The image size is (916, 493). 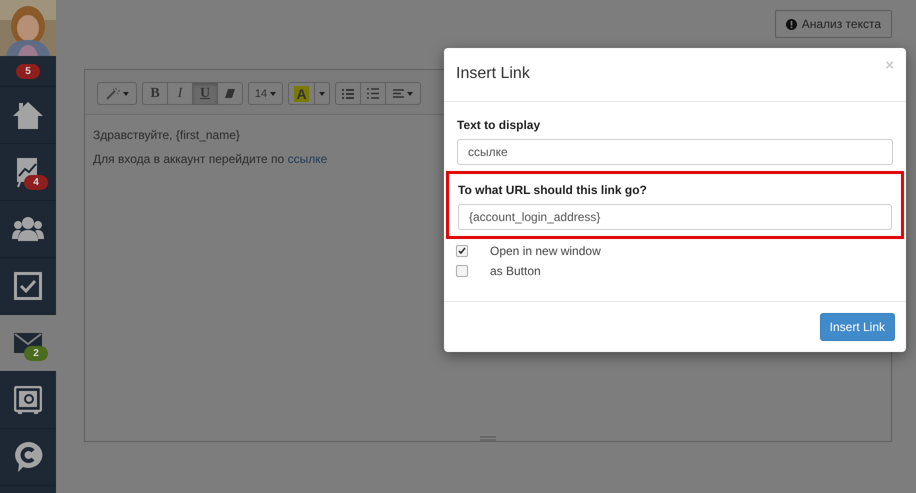 I want to click on nav-item: 2, so click(x=28, y=343).